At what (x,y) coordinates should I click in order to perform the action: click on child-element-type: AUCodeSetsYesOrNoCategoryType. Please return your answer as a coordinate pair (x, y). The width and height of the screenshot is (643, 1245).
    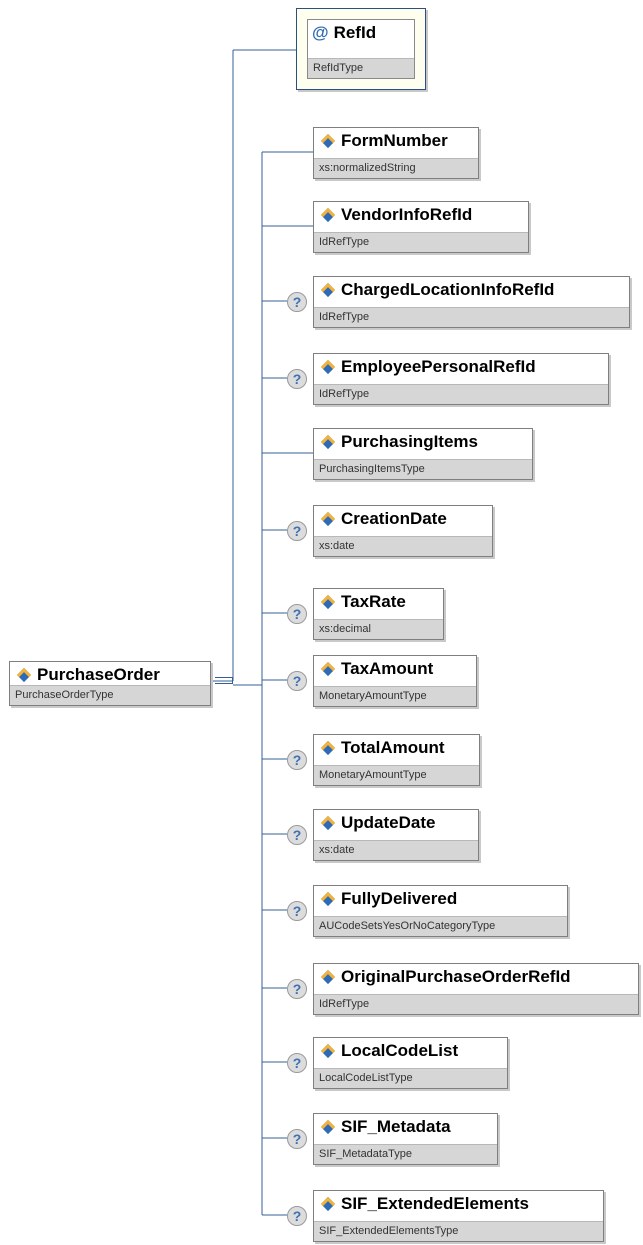
    Looking at the image, I should click on (440, 926).